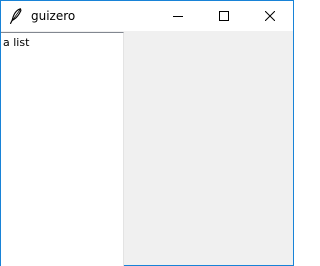 Image resolution: width=320 pixels, height=266 pixels. I want to click on minimize-icon, so click(178, 16).